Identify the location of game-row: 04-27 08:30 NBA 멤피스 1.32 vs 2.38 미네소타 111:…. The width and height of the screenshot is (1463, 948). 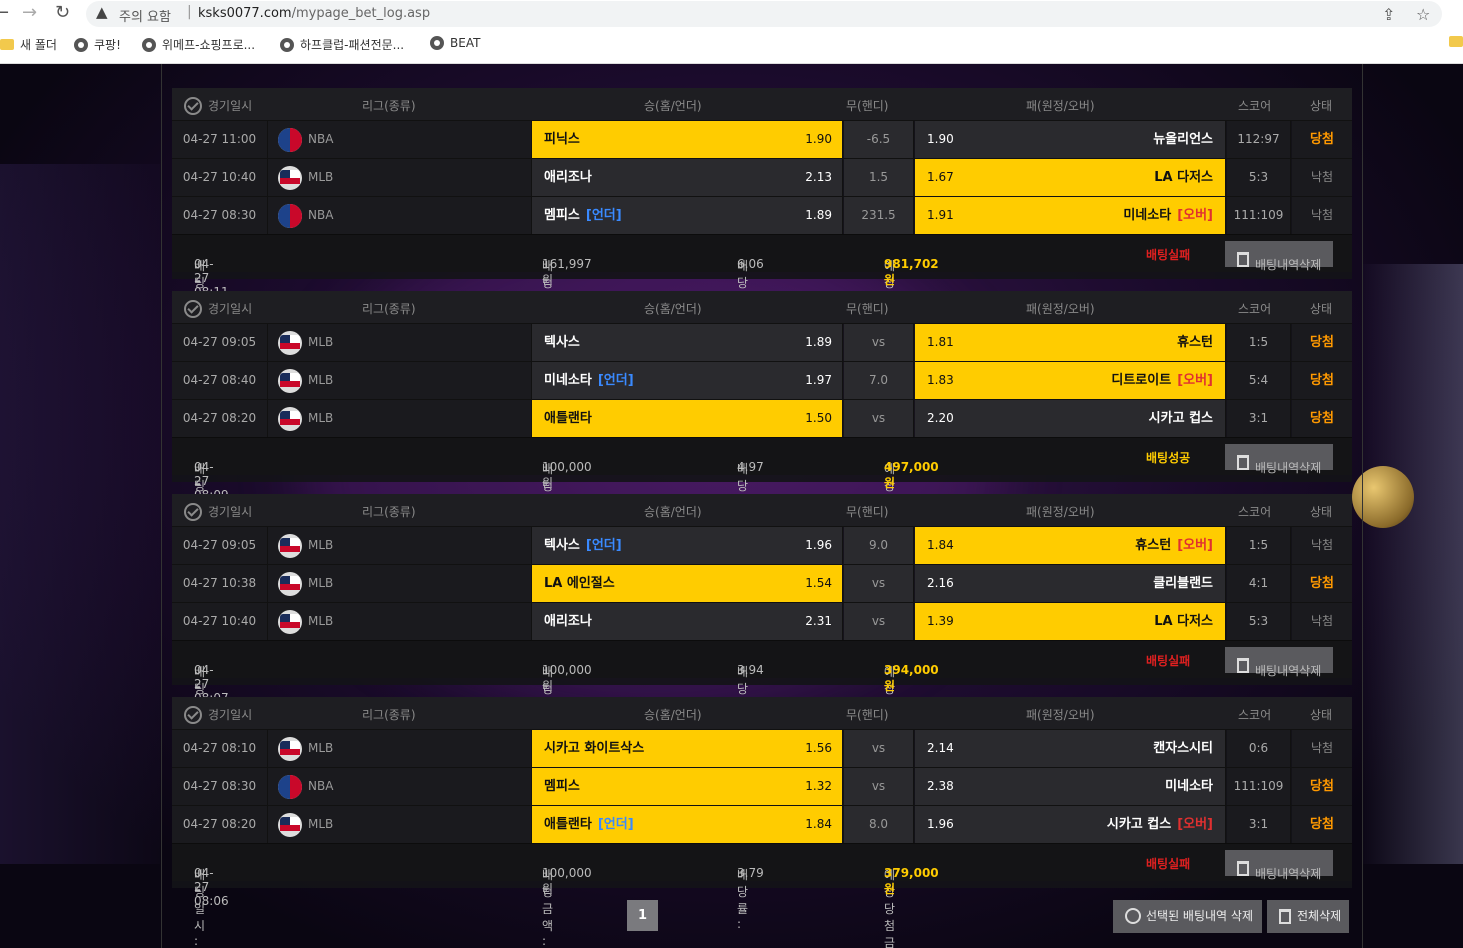
(762, 786).